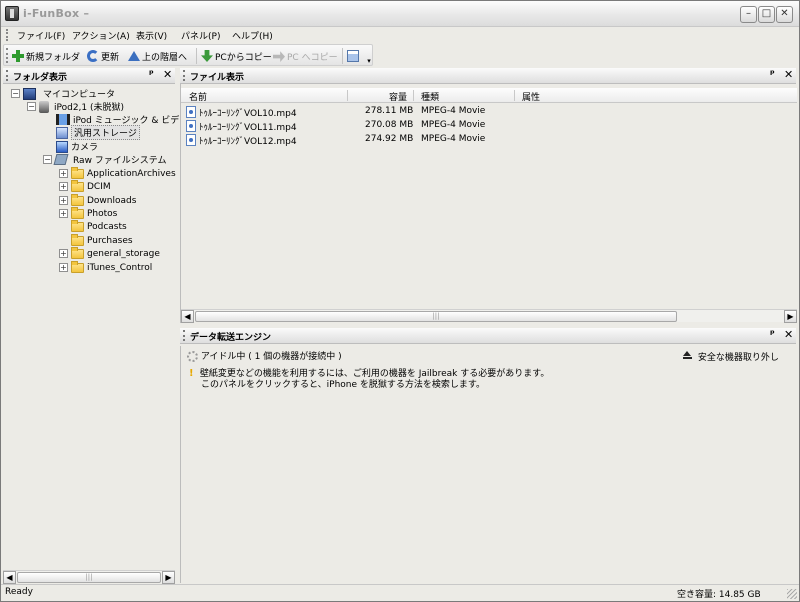 The image size is (800, 602). I want to click on file-name: ﾄｩﾙｰｺｰﾘﾝｸﾞVOL11.mp4, so click(248, 128).